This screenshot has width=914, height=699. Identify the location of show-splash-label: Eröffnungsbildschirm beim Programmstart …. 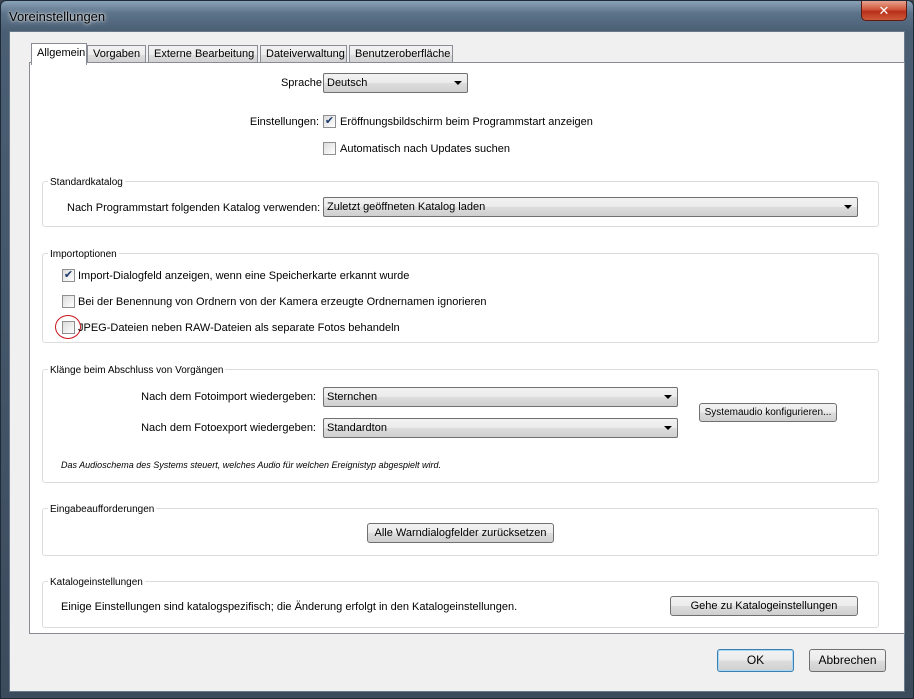
(466, 122).